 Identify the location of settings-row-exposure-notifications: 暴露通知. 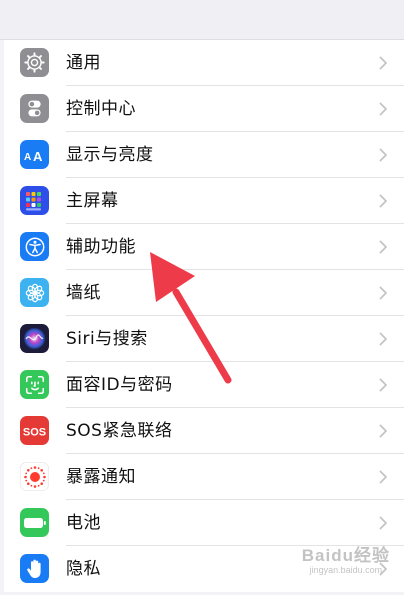
(204, 477).